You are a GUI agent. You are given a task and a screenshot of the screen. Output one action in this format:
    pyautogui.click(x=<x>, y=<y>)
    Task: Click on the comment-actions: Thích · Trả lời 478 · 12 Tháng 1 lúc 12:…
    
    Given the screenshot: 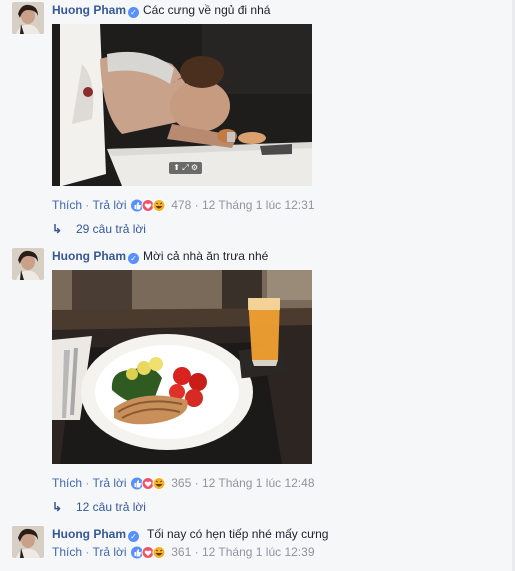 What is the action you would take?
    pyautogui.click(x=183, y=205)
    